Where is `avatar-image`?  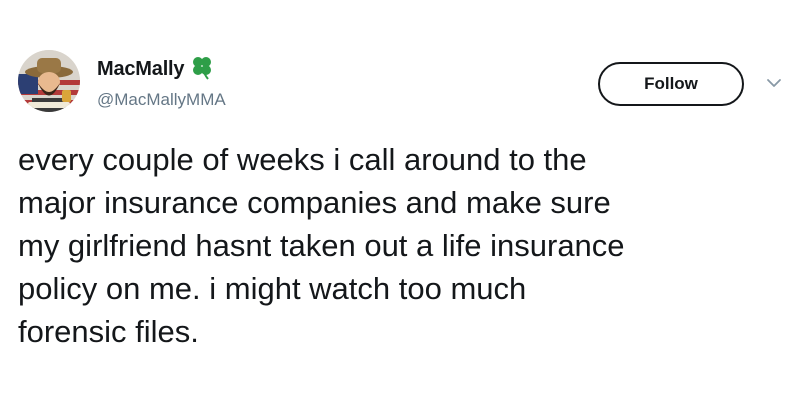
avatar-image is located at coordinates (49, 81).